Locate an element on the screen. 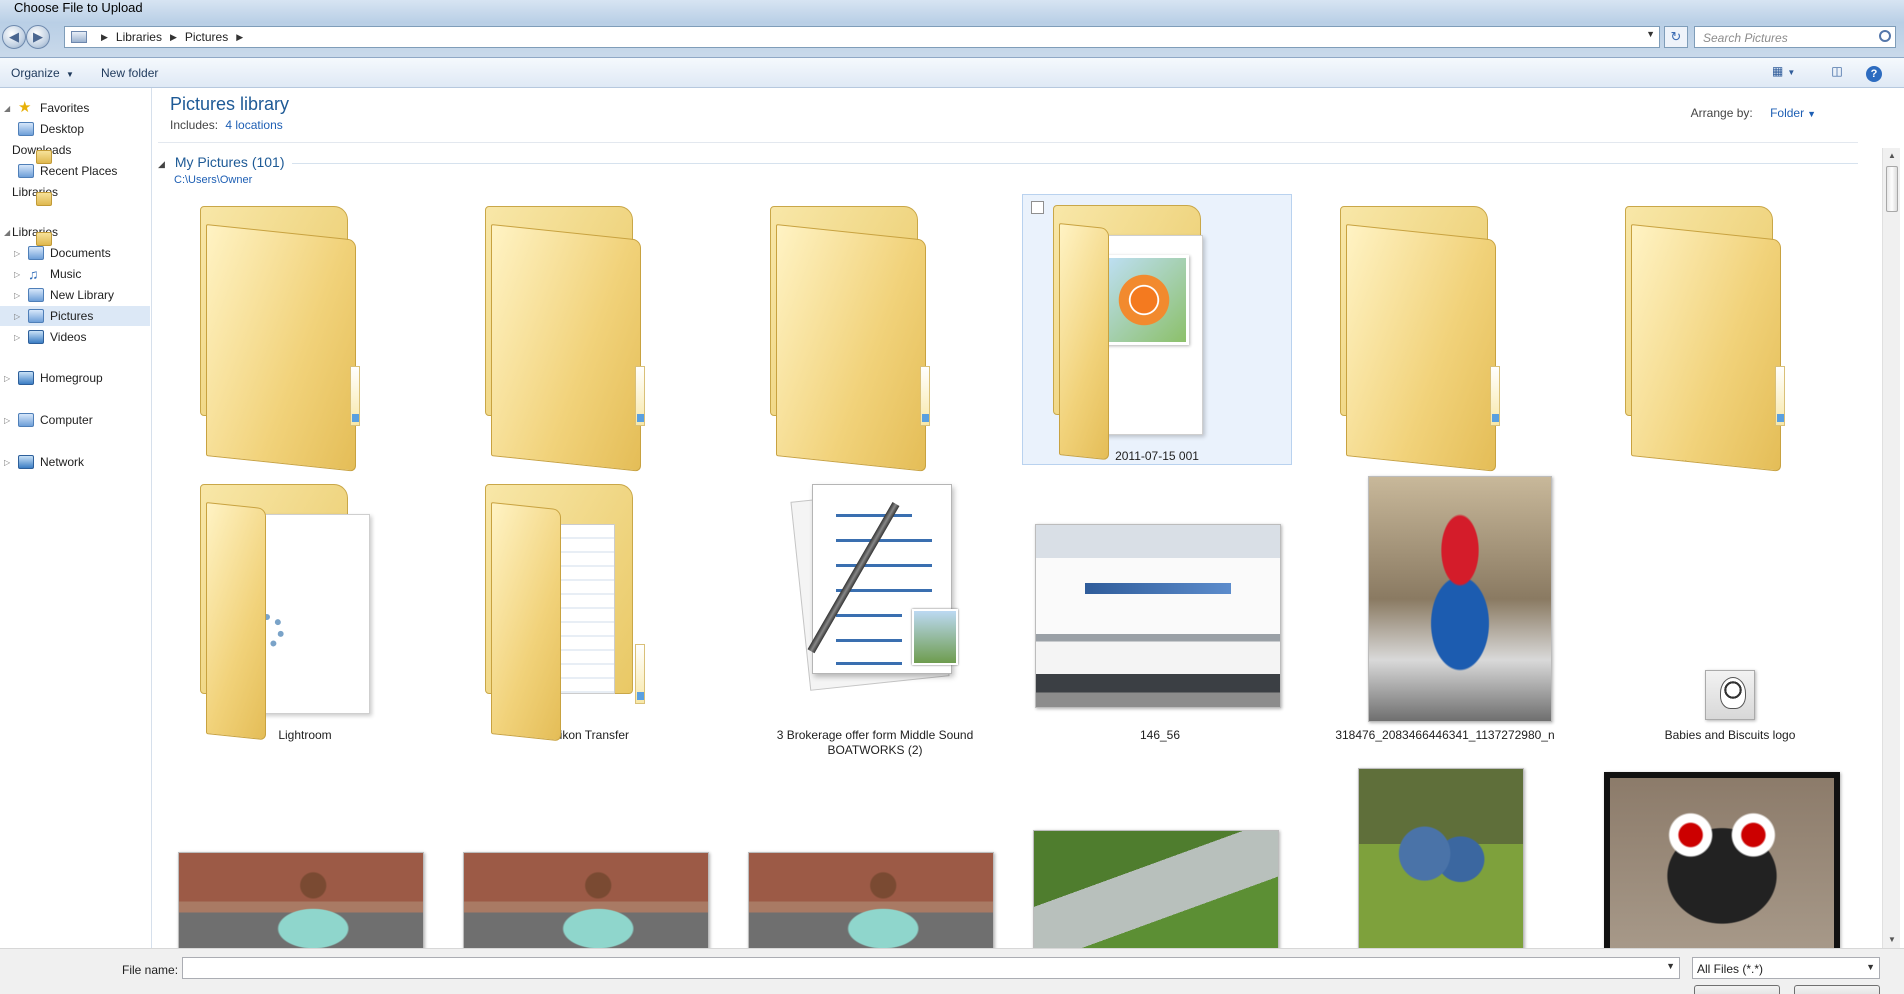 The width and height of the screenshot is (1904, 994). nav-computer: ▷ Computer is located at coordinates (75, 420).